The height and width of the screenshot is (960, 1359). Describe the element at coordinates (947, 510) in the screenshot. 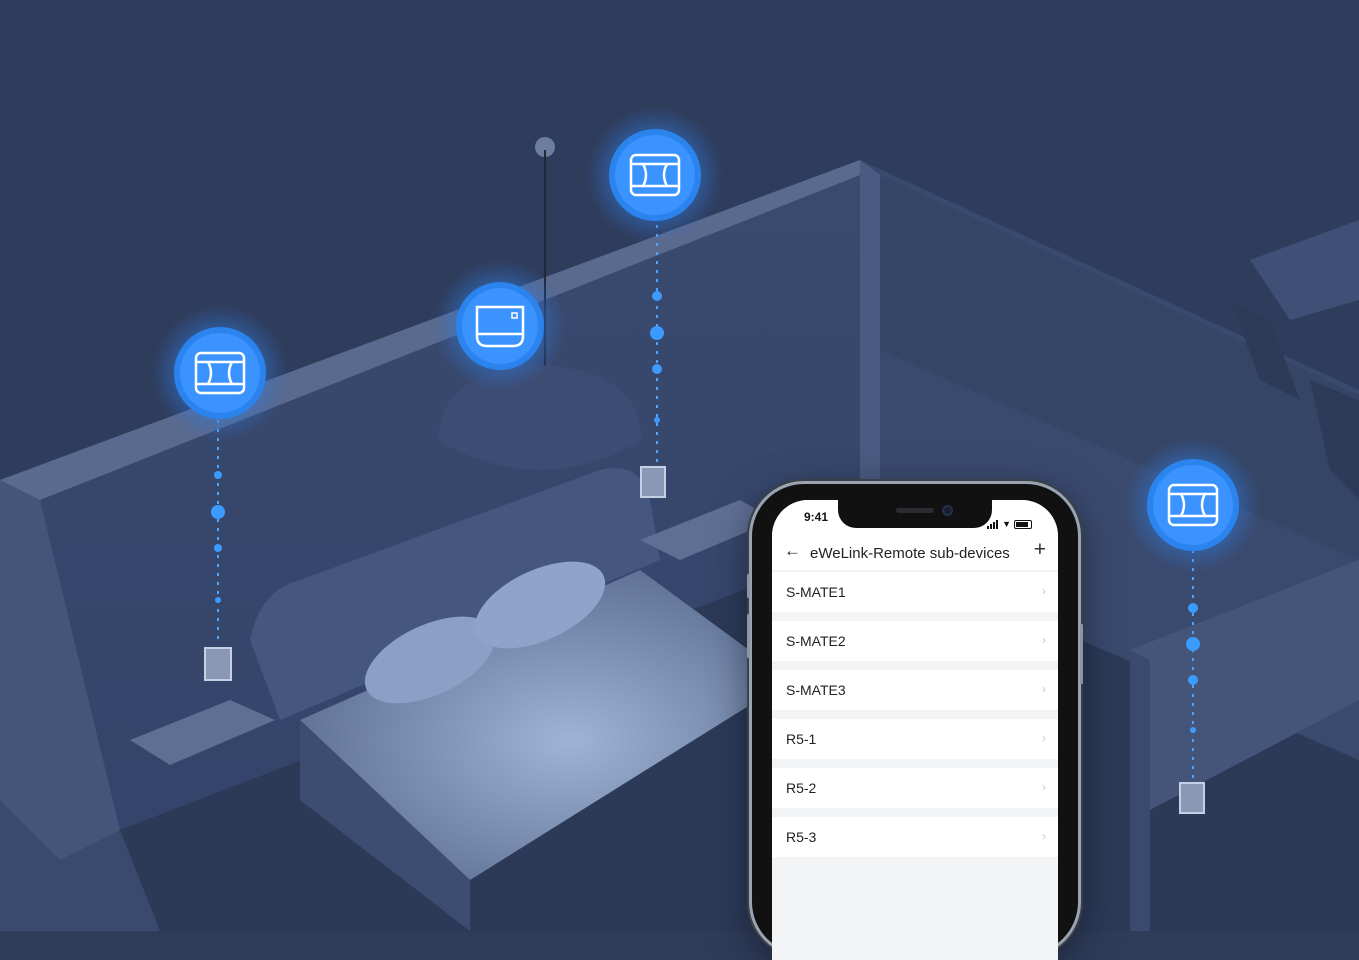

I see `camera-icon` at that location.